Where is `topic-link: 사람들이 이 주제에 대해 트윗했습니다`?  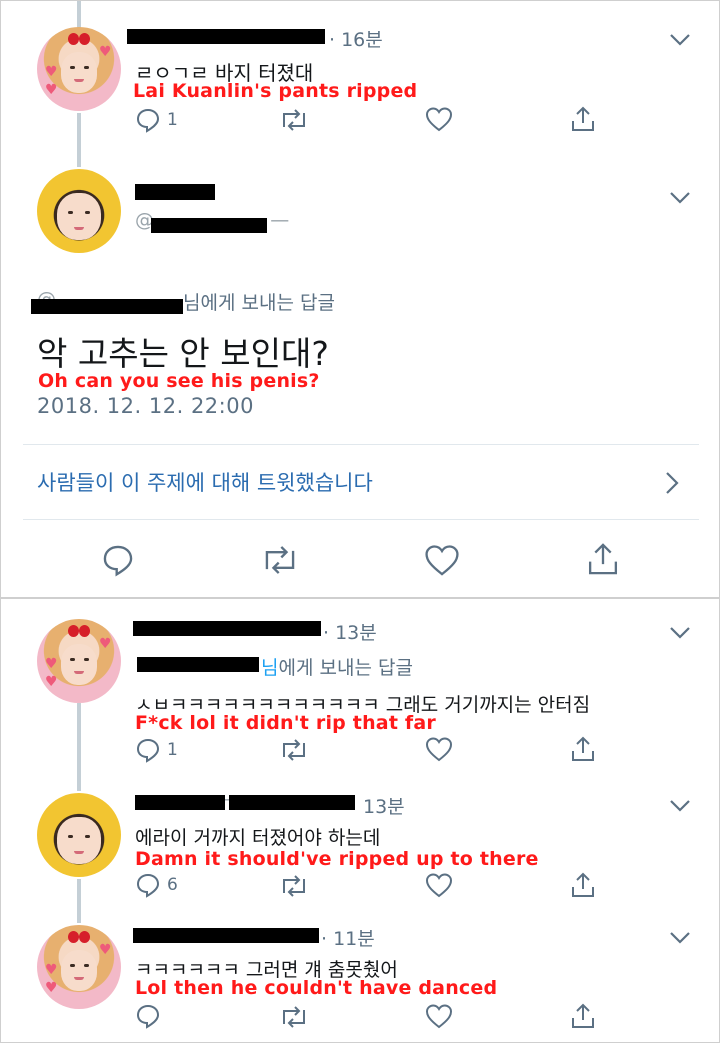
topic-link: 사람들이 이 주제에 대해 트윗했습니다 is located at coordinates (205, 482).